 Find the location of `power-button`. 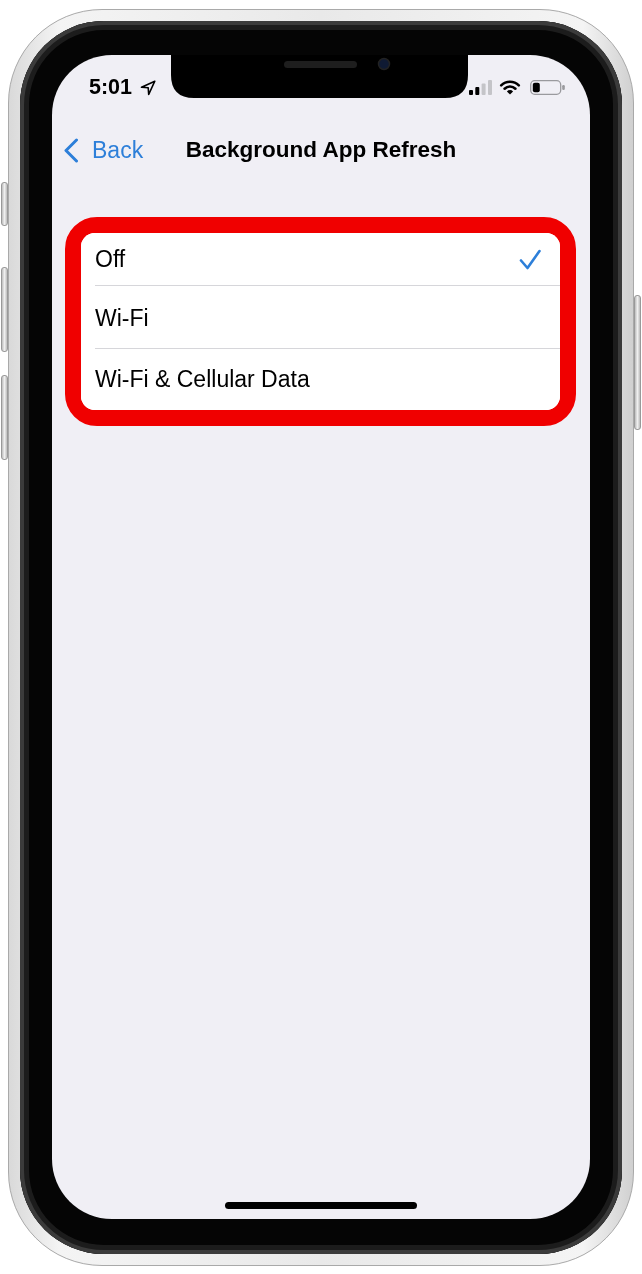

power-button is located at coordinates (637, 362).